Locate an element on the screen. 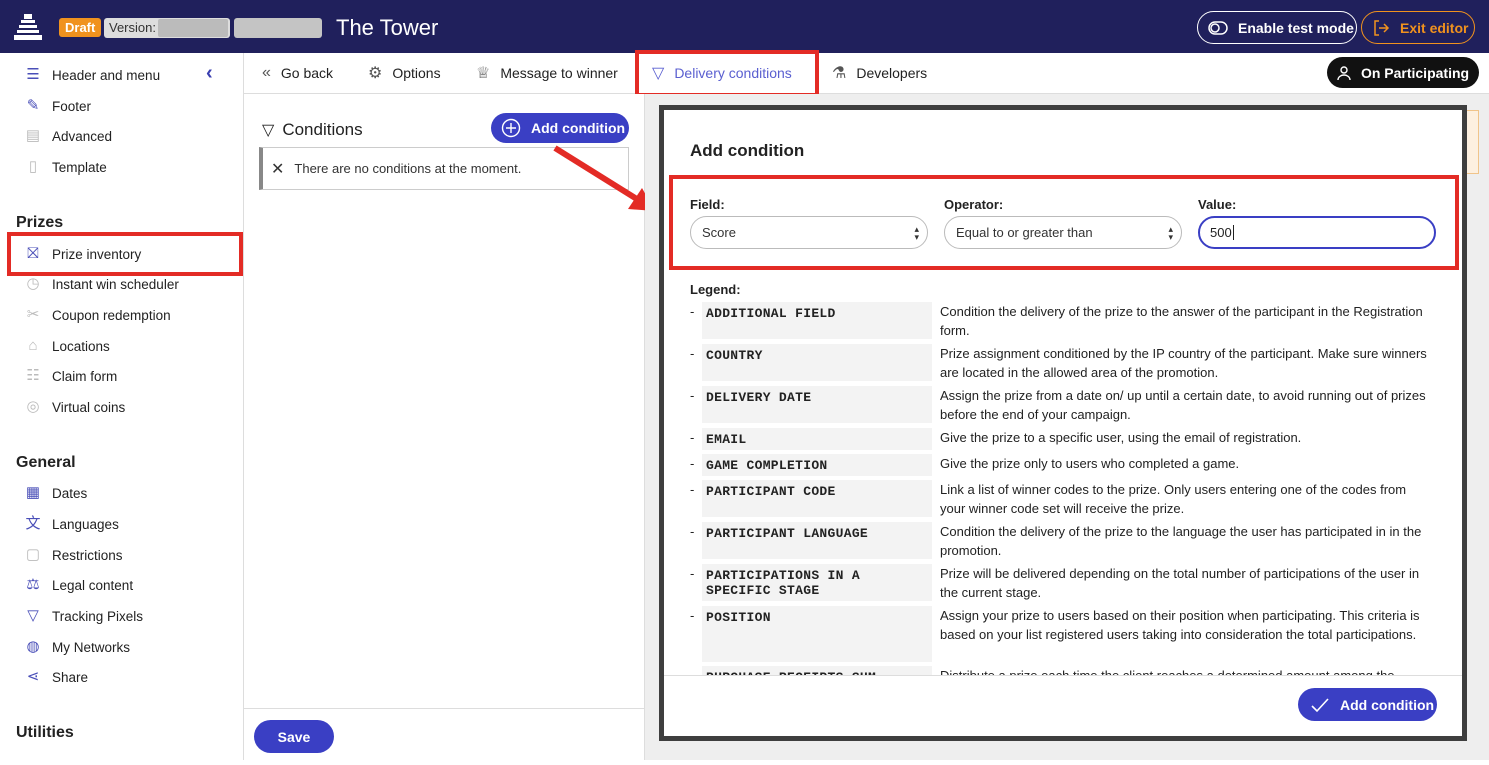 This screenshot has height=765, width=1489. add-condition-button: Add condition is located at coordinates (560, 128).